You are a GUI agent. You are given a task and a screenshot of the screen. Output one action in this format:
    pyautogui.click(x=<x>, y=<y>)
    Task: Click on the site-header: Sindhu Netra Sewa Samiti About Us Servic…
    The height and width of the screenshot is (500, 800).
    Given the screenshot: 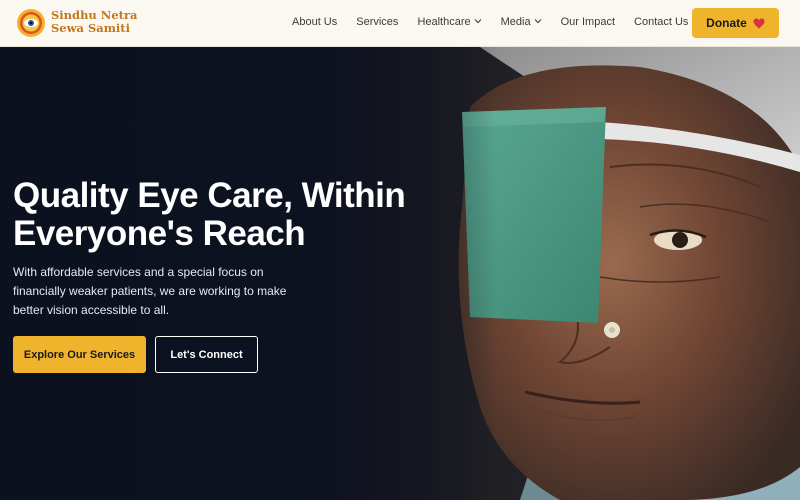 What is the action you would take?
    pyautogui.click(x=400, y=23)
    